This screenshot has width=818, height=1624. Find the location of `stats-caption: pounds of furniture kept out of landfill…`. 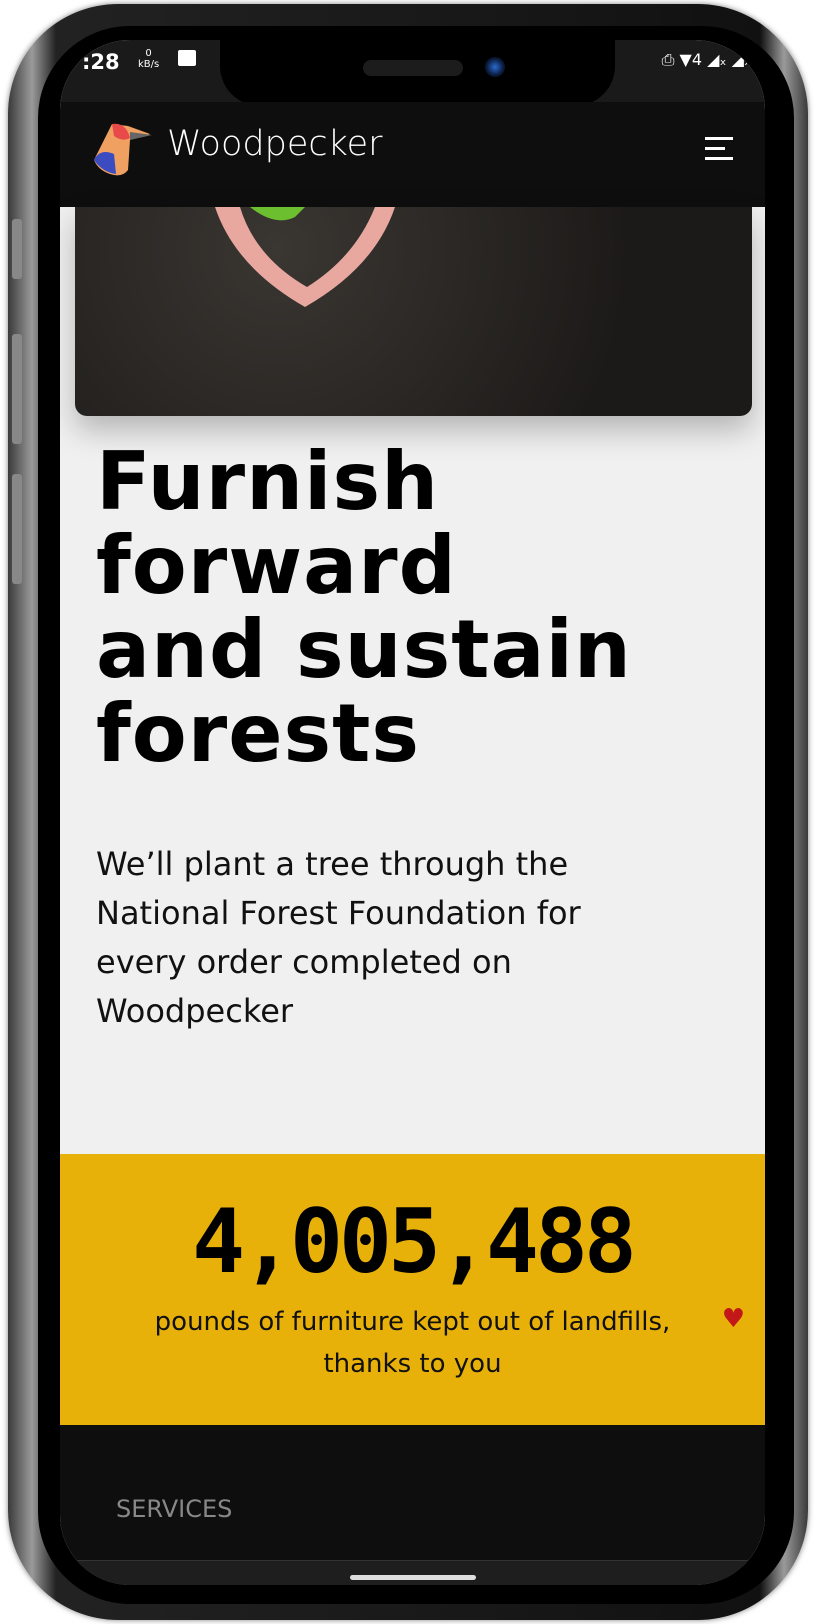

stats-caption: pounds of furniture kept out of landfill… is located at coordinates (412, 1343).